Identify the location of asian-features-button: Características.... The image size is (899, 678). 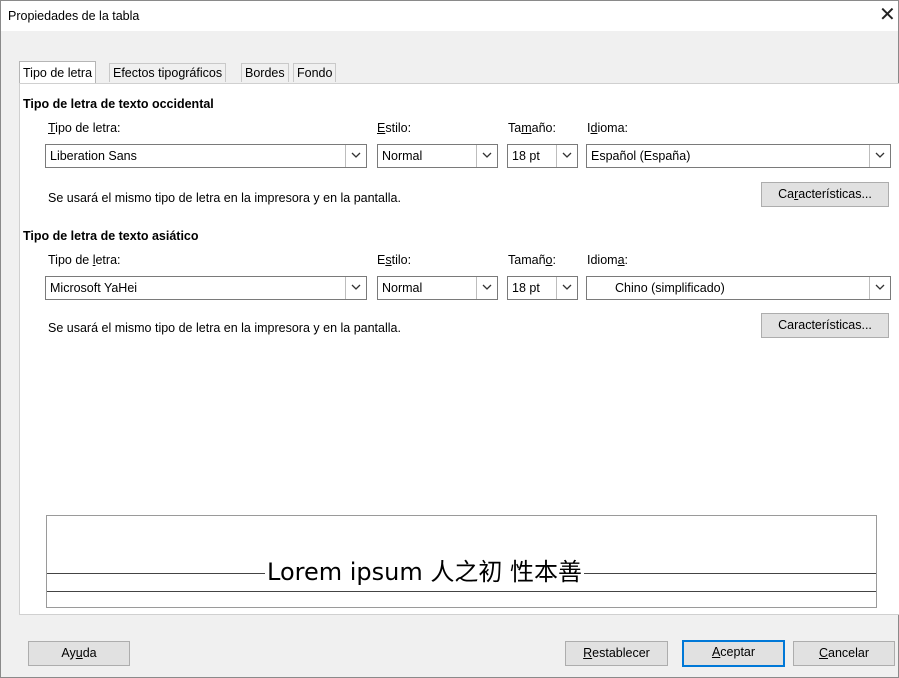
(825, 325).